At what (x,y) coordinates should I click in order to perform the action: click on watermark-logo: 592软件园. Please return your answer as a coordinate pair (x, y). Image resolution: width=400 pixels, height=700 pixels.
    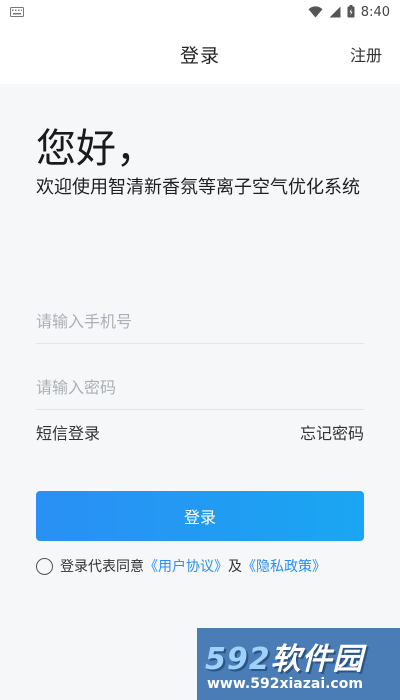
    Looking at the image, I should click on (284, 656).